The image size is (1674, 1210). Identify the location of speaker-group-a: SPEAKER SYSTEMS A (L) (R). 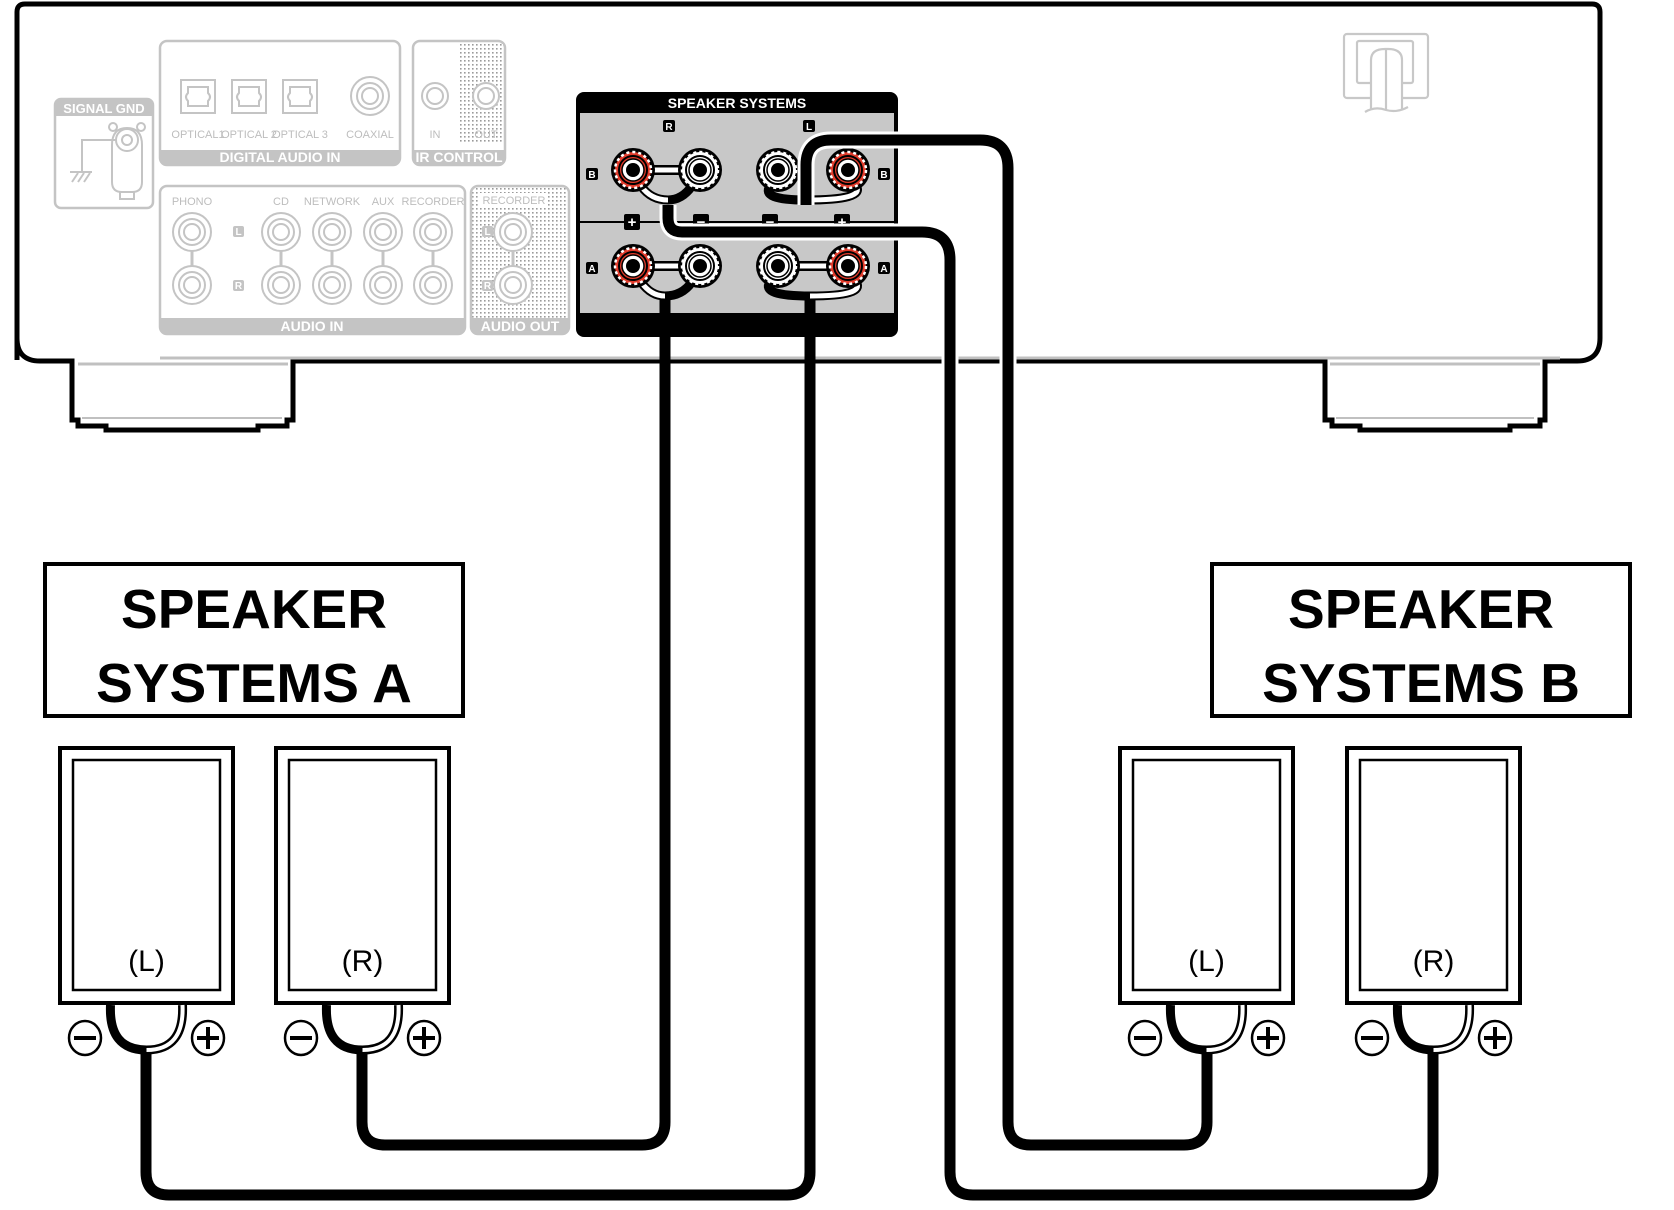
(254, 809).